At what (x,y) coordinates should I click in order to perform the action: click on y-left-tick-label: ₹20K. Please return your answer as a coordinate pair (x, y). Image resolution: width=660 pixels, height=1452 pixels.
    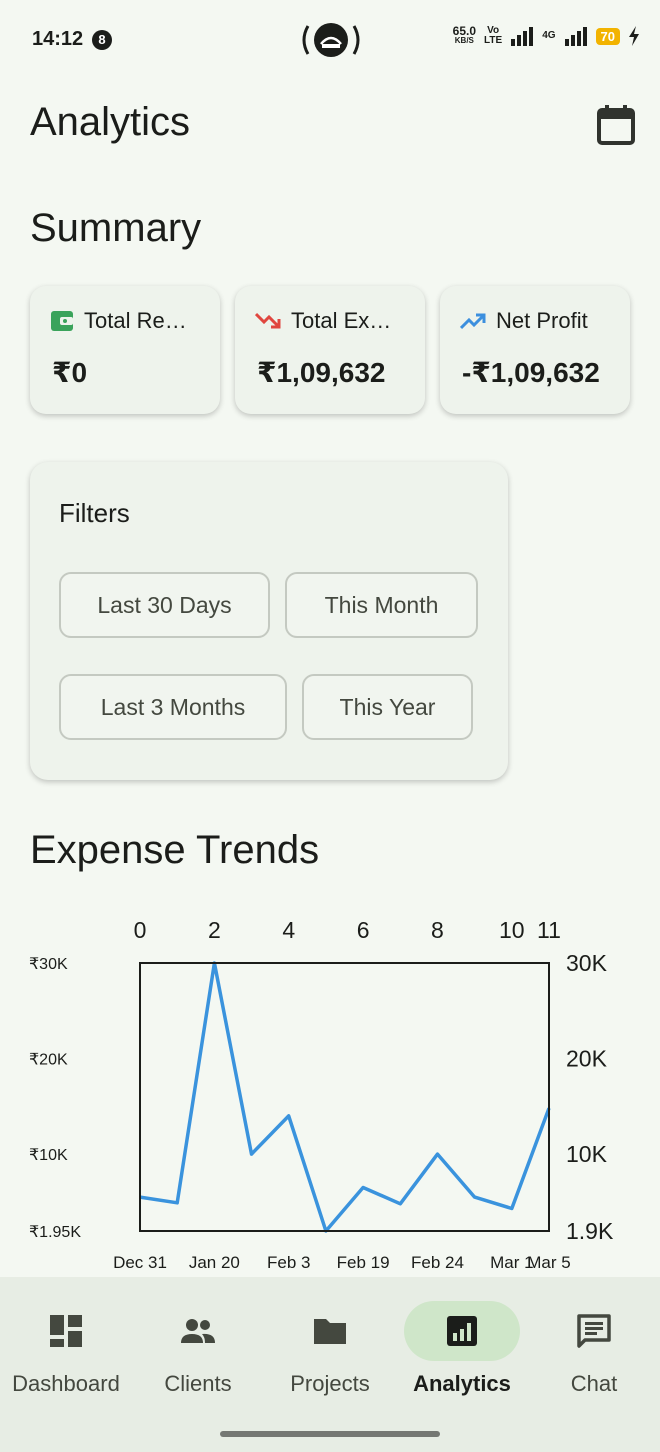
    Looking at the image, I should click on (48, 1060).